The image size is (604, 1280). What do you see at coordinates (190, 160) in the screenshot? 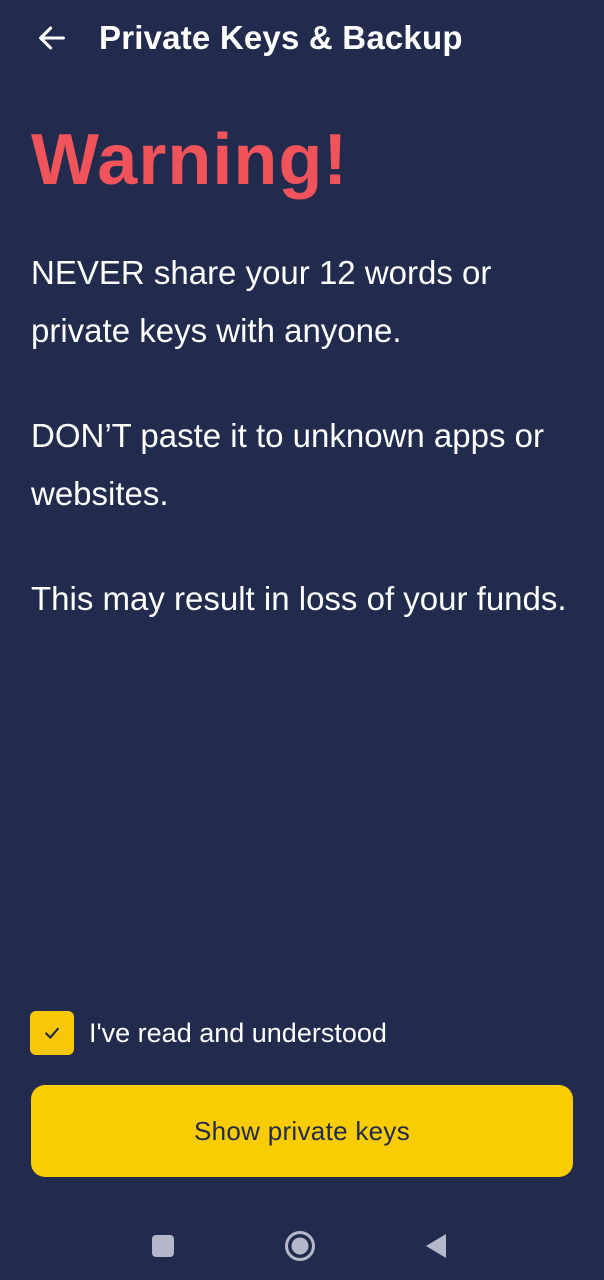
I see `warning-title: Warning!` at bounding box center [190, 160].